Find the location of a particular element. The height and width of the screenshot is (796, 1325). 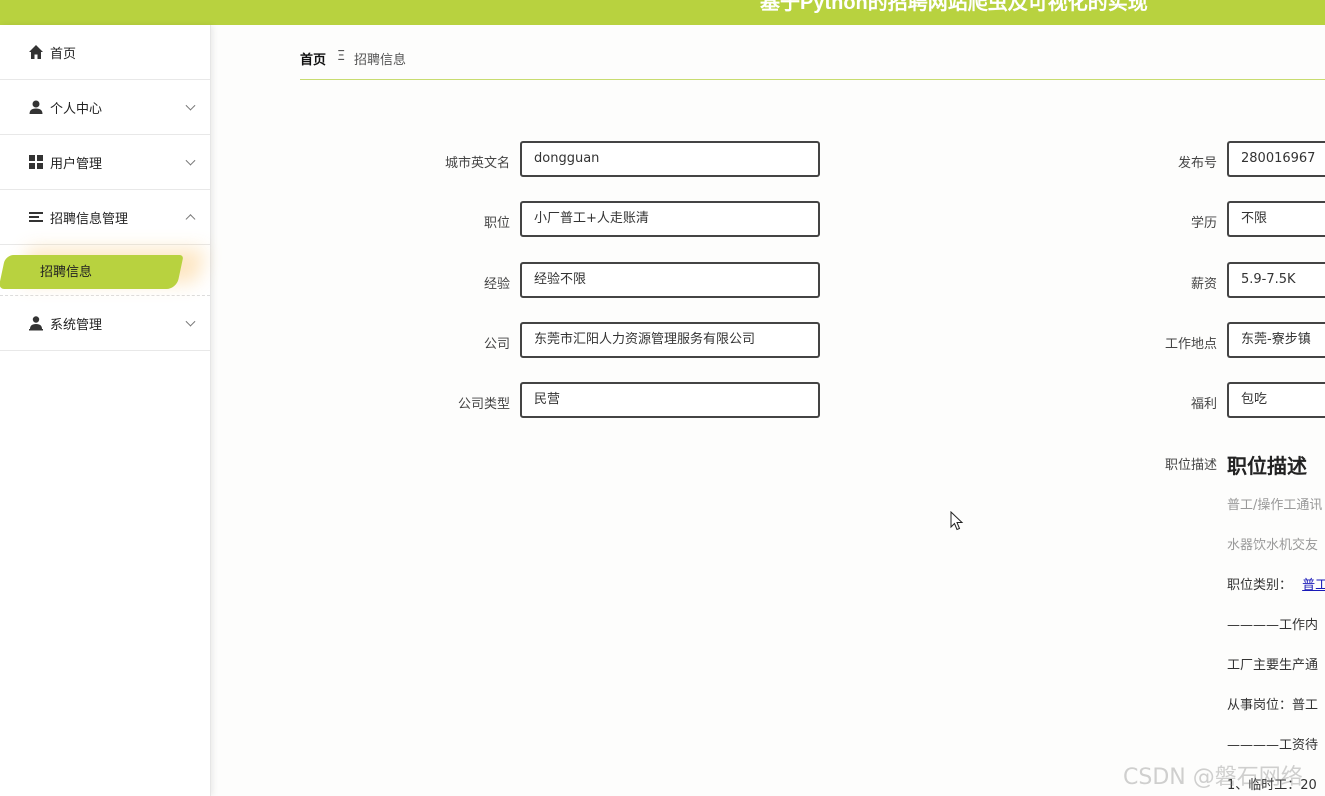

app-title: 基于Python的招聘网站爬虫及可视化的实现 is located at coordinates (954, 7).